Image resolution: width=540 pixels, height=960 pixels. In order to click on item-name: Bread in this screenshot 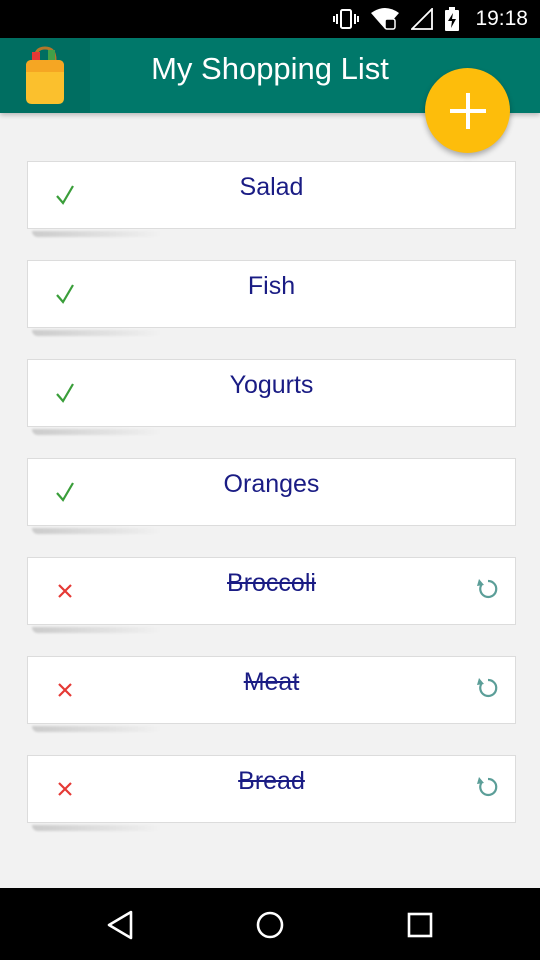, I will do `click(271, 781)`.